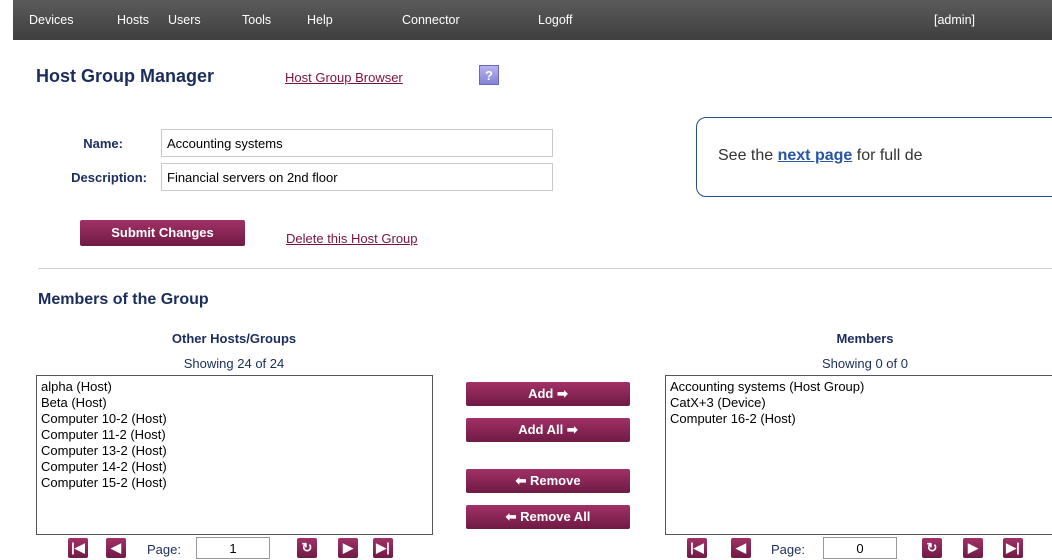  What do you see at coordinates (234, 338) in the screenshot?
I see `other-hosts-heading: Other Hosts/Groups` at bounding box center [234, 338].